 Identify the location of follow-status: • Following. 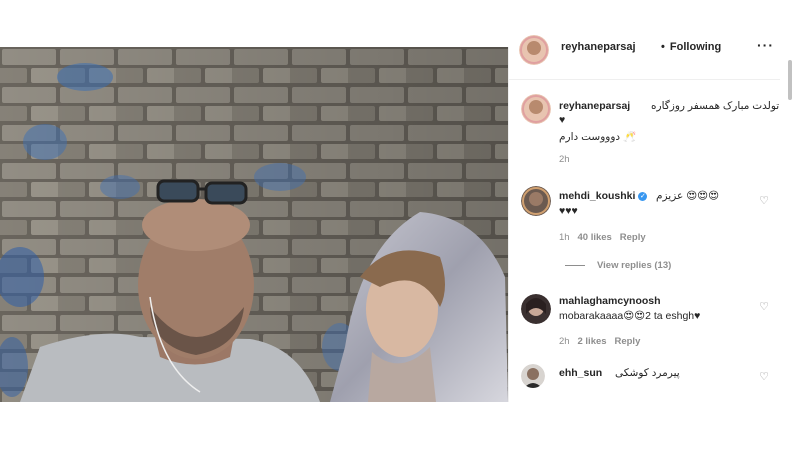
(690, 47).